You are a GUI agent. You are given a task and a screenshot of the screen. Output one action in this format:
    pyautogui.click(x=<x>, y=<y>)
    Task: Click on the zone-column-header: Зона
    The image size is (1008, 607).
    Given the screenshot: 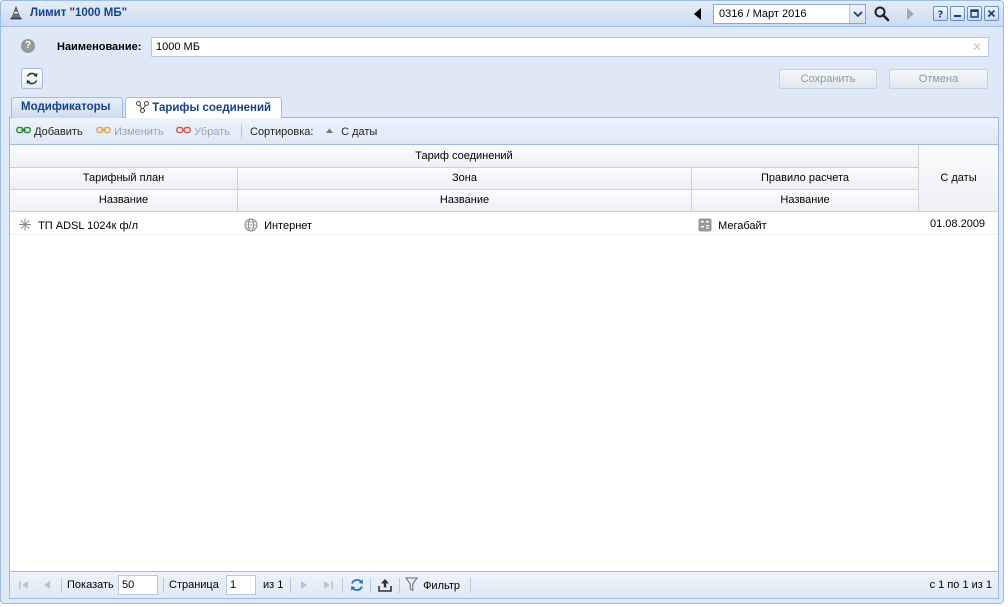 What is the action you would take?
    pyautogui.click(x=465, y=179)
    